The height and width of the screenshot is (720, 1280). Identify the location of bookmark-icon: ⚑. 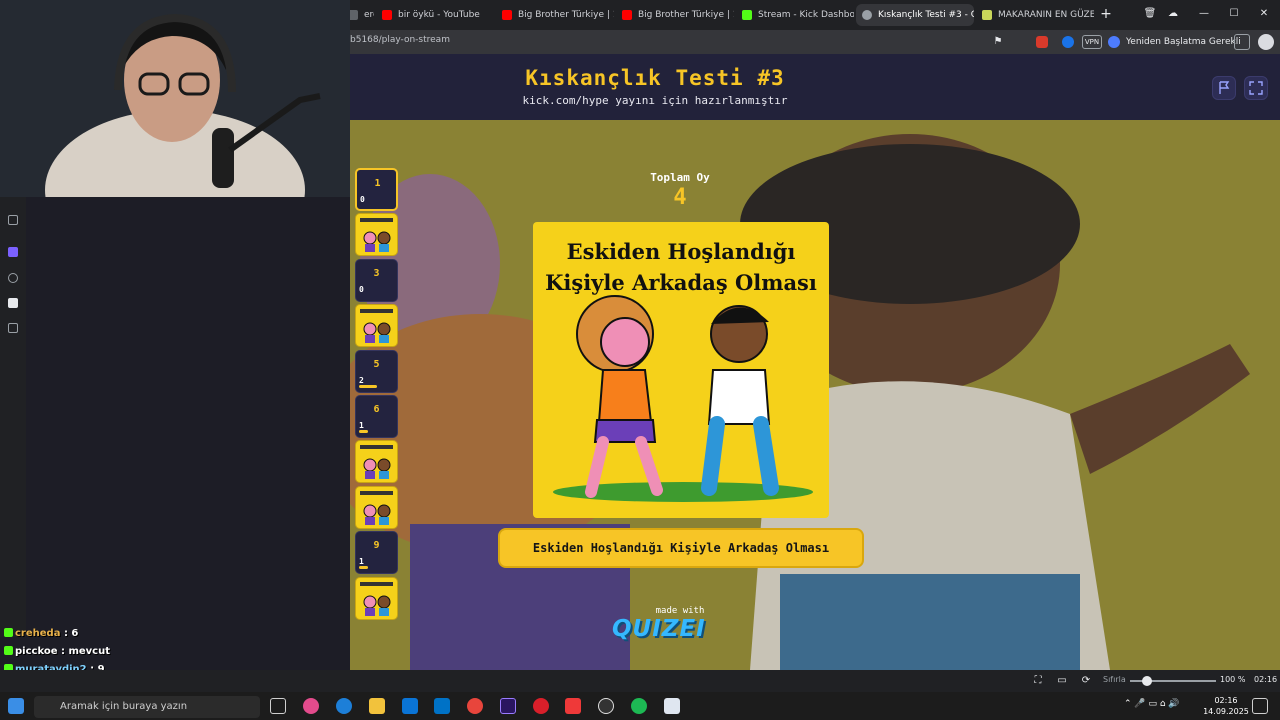
(998, 42).